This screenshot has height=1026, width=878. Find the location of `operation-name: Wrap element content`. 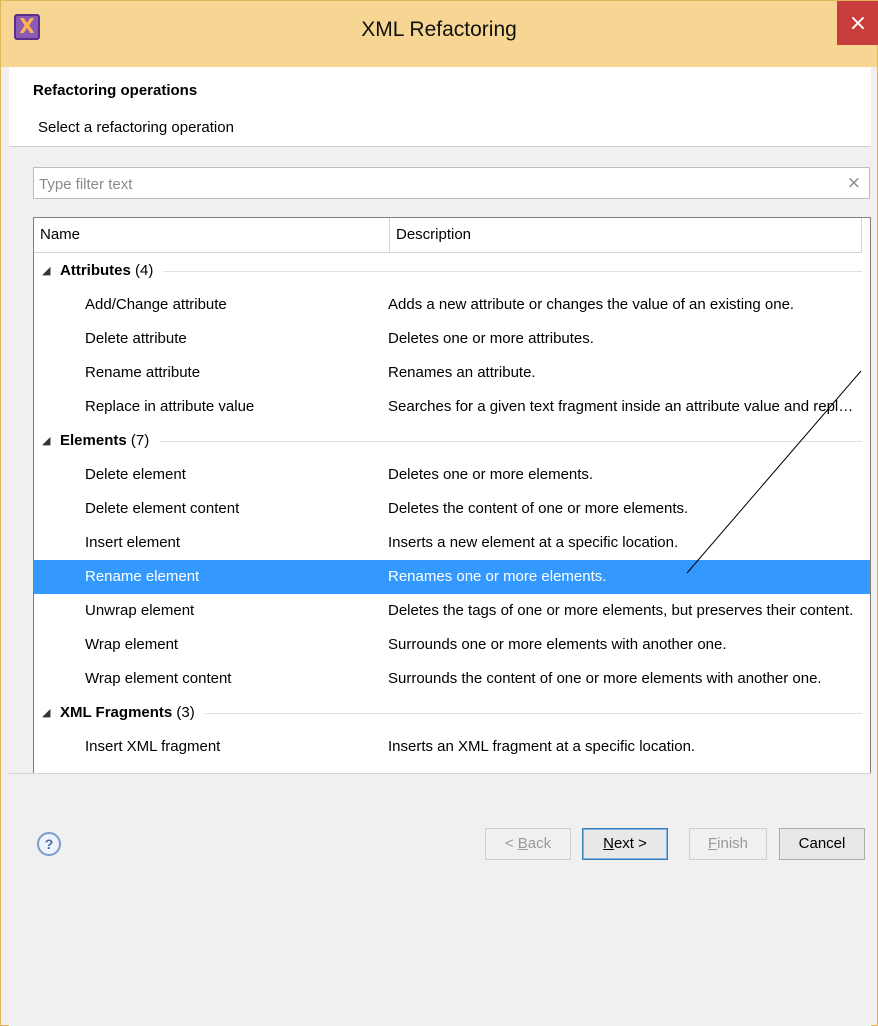

operation-name: Wrap element content is located at coordinates (158, 678).